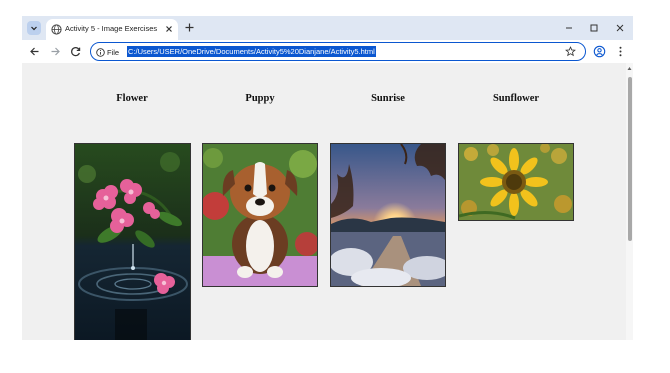  Describe the element at coordinates (100, 52) in the screenshot. I see `info-icon` at that location.